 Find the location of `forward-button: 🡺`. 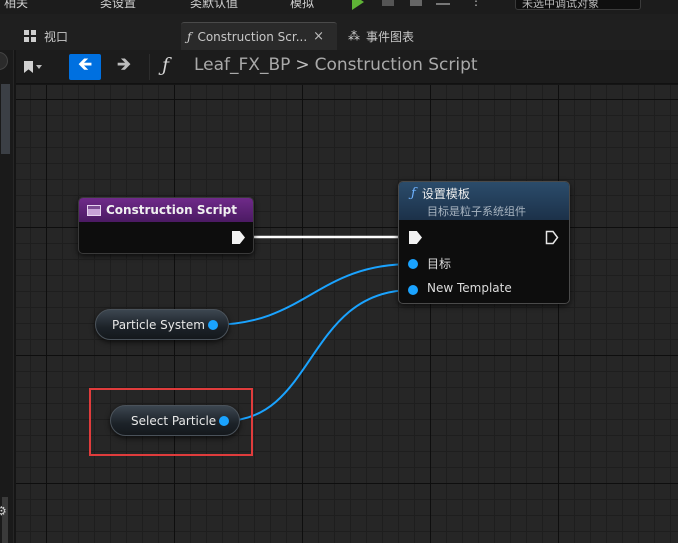

forward-button: 🡺 is located at coordinates (124, 67).